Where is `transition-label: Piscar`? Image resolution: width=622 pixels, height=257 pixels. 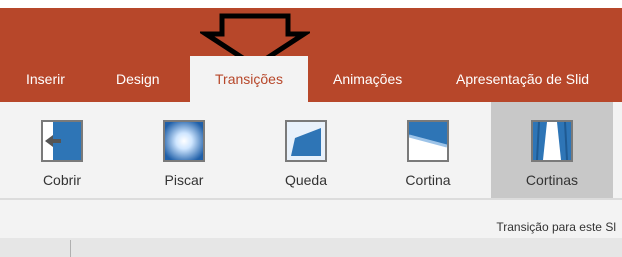 transition-label: Piscar is located at coordinates (184, 180).